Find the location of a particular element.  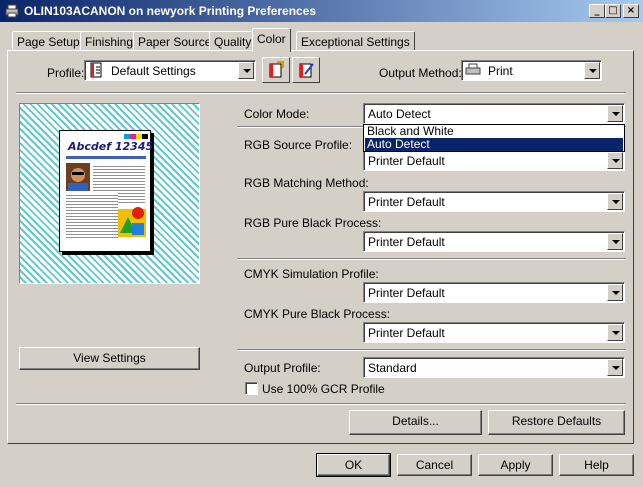

close-button: × is located at coordinates (631, 11).